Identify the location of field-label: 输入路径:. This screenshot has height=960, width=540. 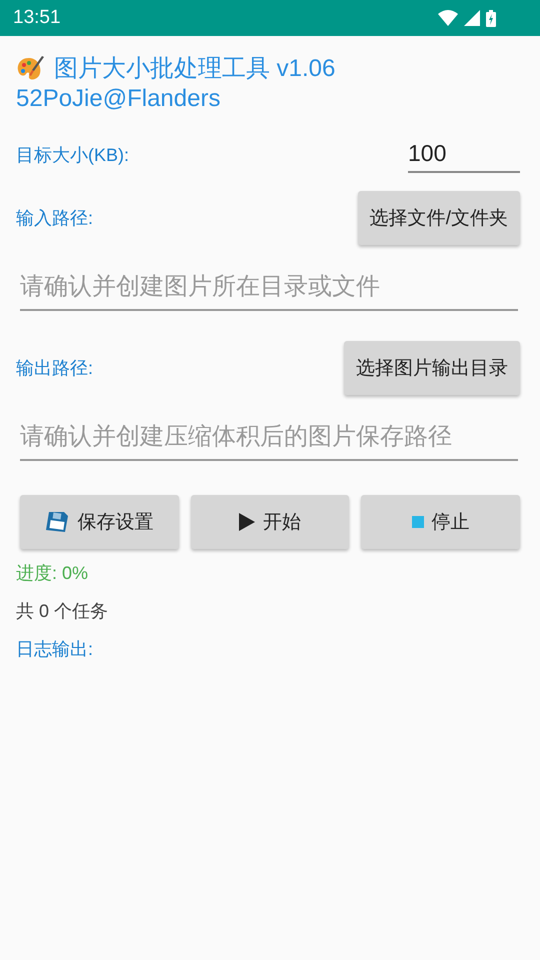
(55, 218).